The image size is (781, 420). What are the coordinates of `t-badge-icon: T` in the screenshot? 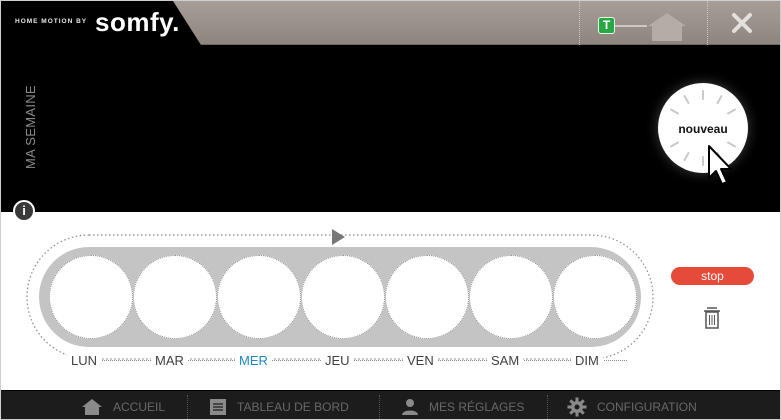 It's located at (606, 25).